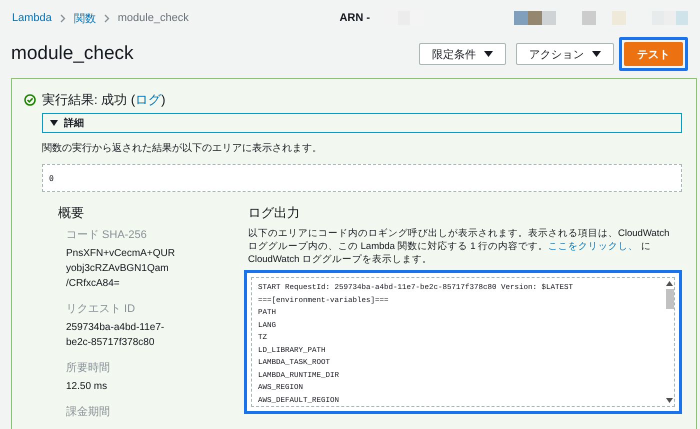  What do you see at coordinates (274, 213) in the screenshot?
I see `log-output-heading: ログ出力` at bounding box center [274, 213].